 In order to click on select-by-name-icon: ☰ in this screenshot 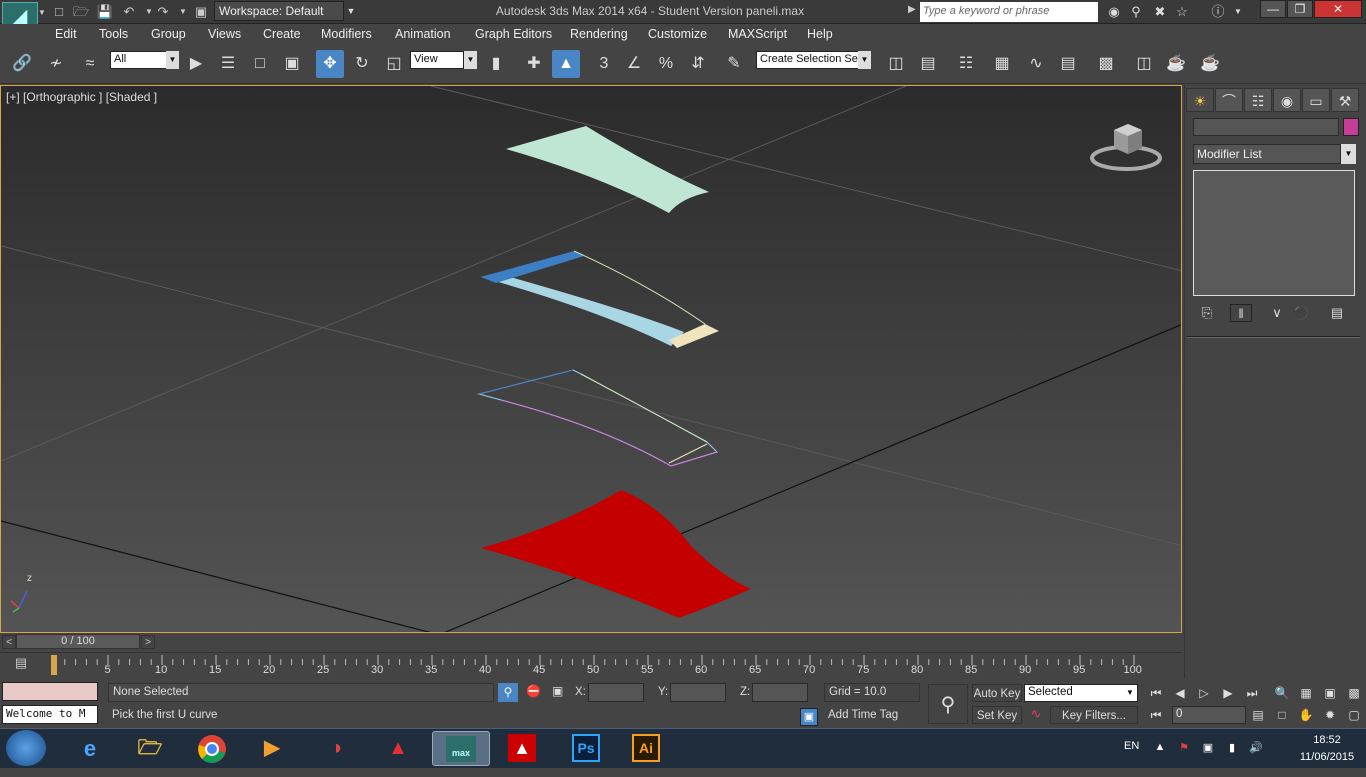, I will do `click(228, 64)`.